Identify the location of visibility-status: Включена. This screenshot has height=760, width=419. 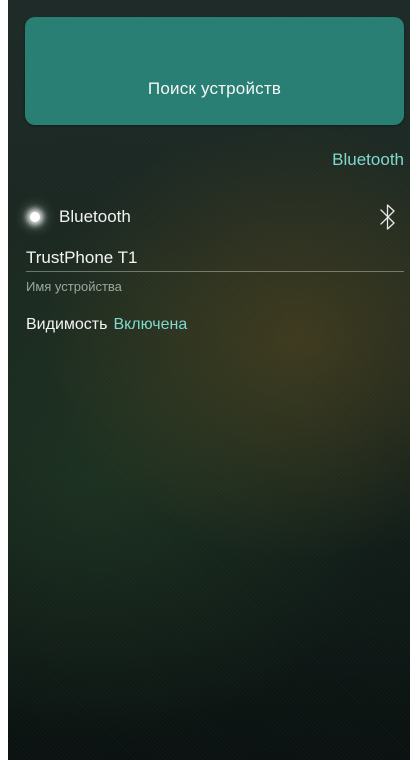
(150, 324).